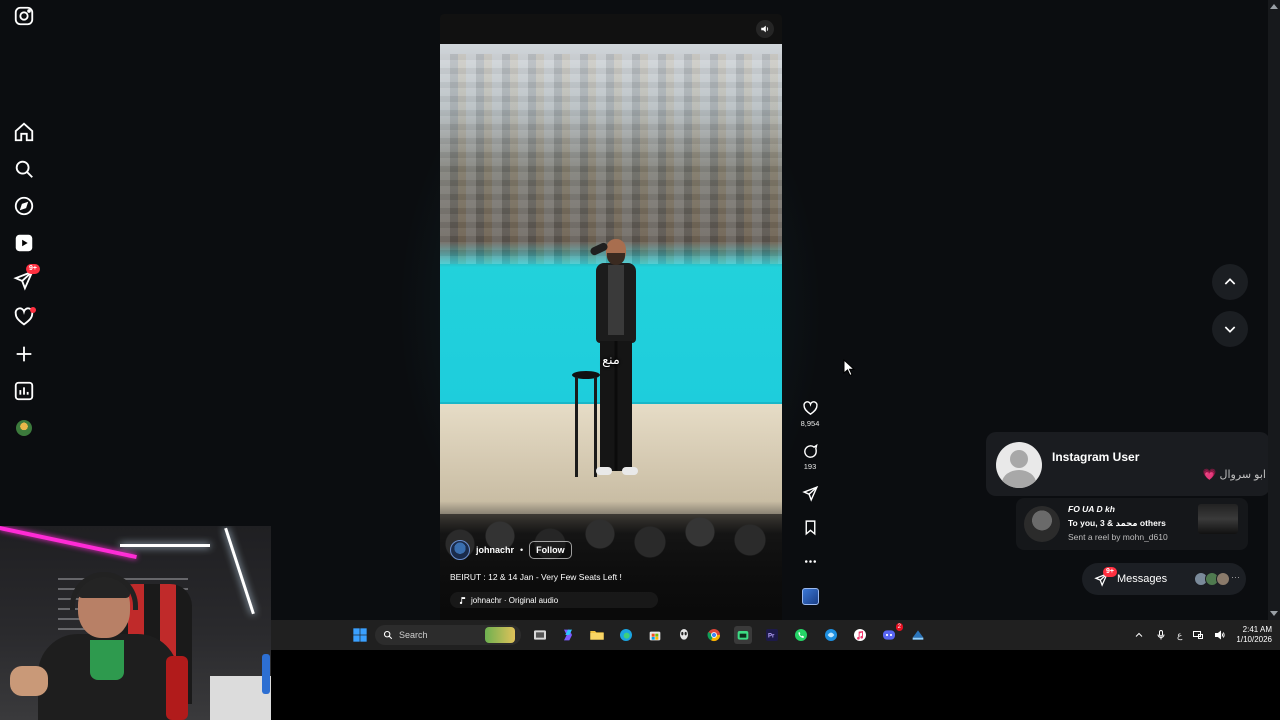 The image size is (1280, 720). I want to click on windows-taskbar: Search Pr 2 ع 2:41 AM 1/10/2026, so click(775, 635).